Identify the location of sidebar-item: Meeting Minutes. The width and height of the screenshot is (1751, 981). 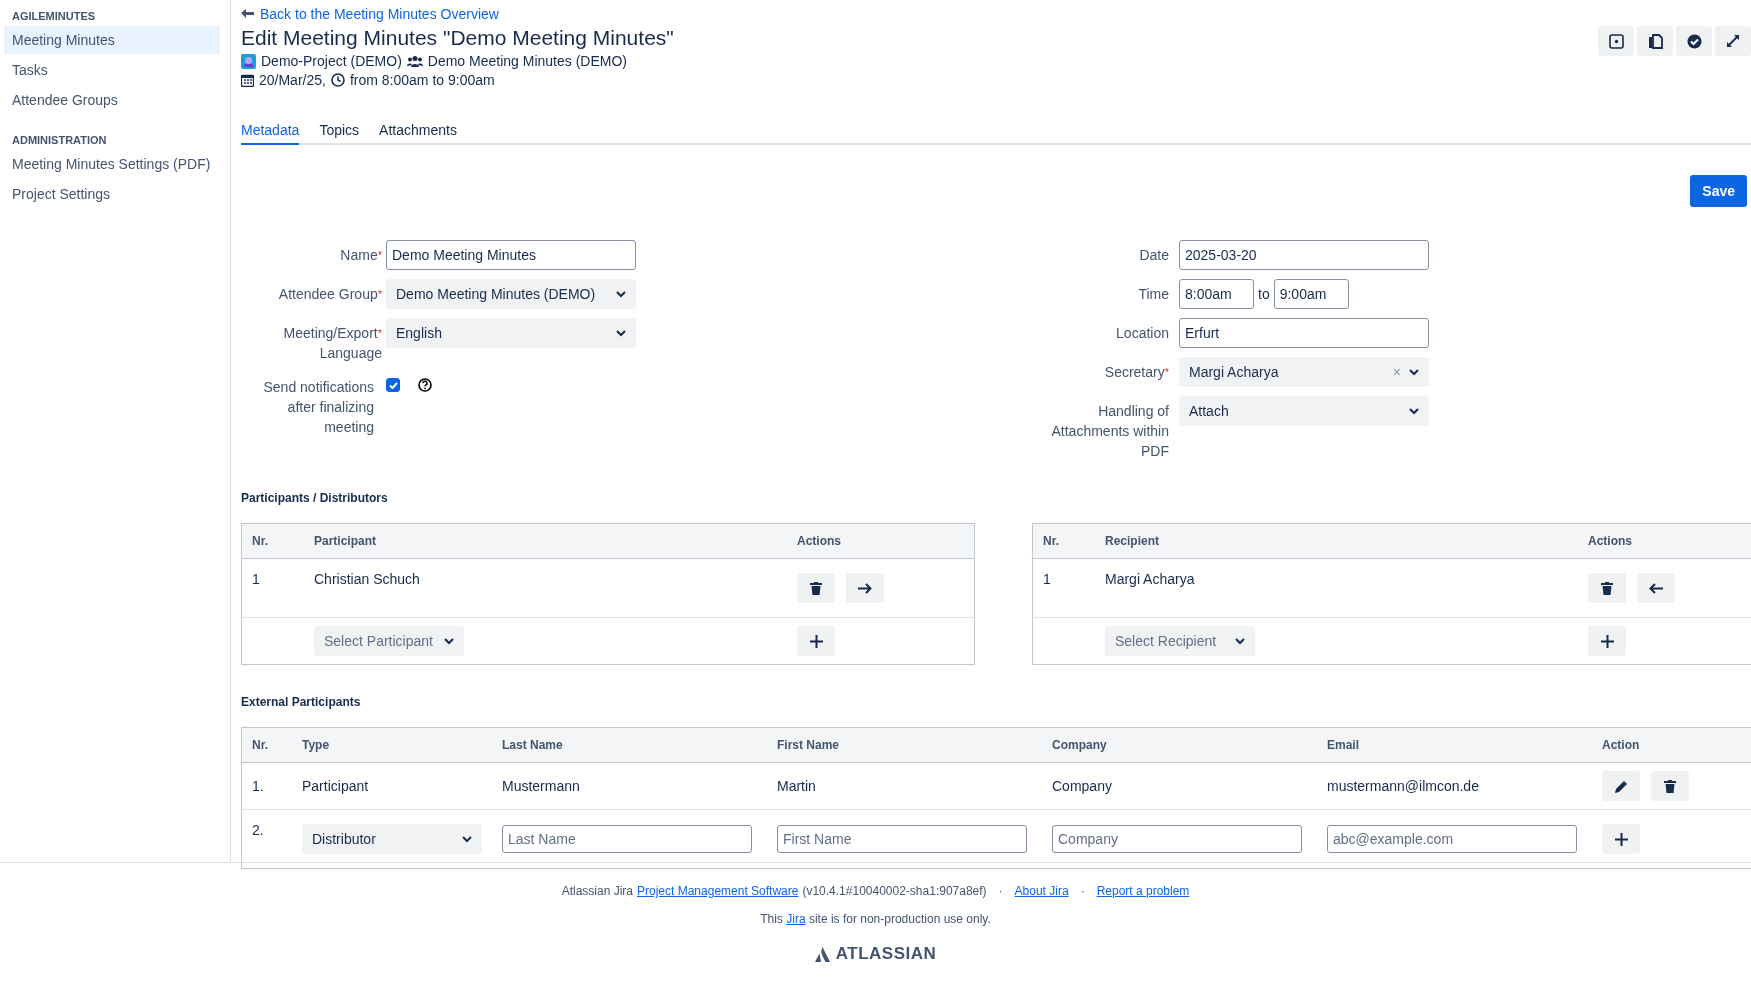
(112, 40).